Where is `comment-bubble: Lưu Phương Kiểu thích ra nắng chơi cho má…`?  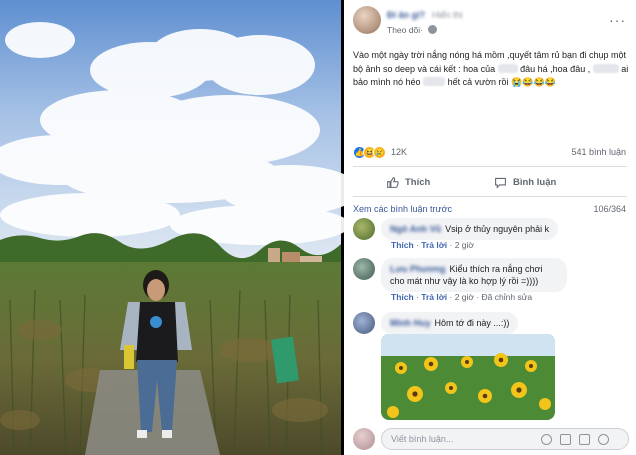 comment-bubble: Lưu Phương Kiểu thích ra nắng chơi cho má… is located at coordinates (474, 275).